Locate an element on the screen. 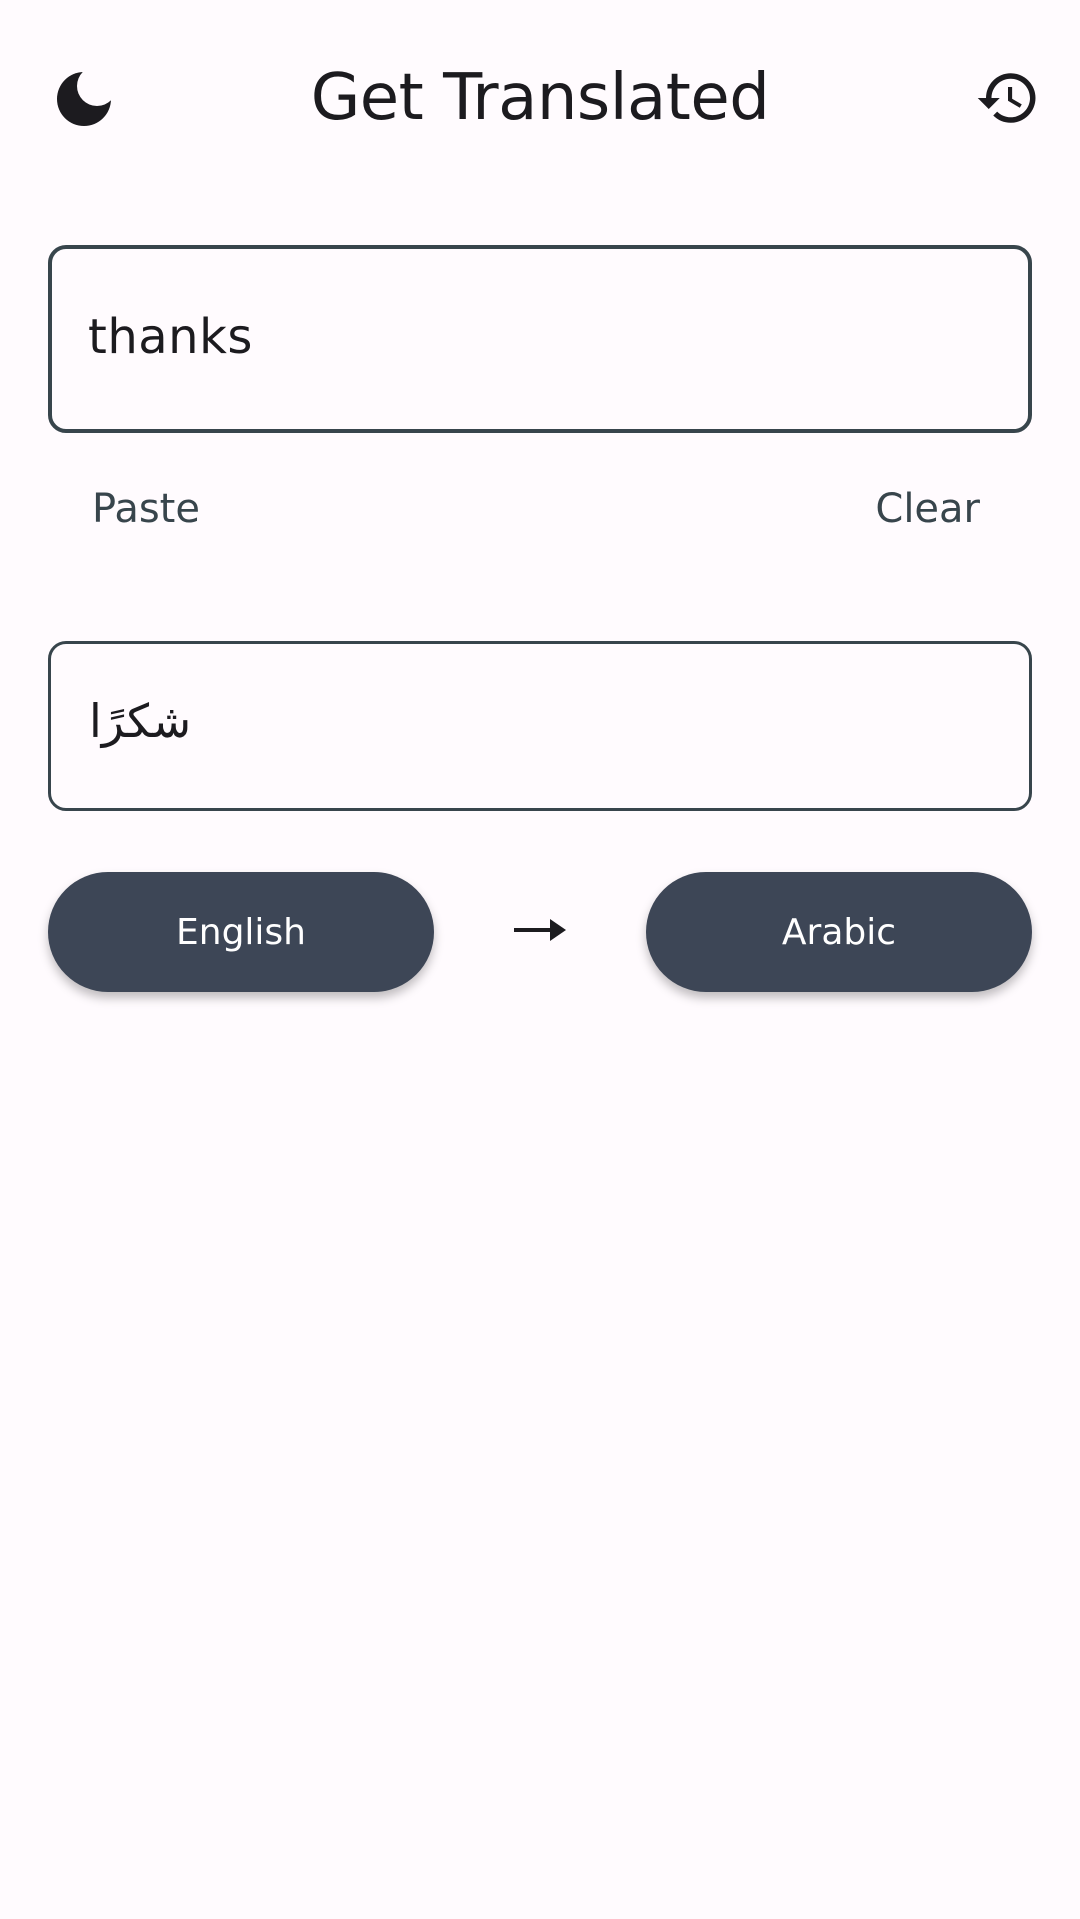 This screenshot has height=1919, width=1080. history-button is located at coordinates (1008, 100).